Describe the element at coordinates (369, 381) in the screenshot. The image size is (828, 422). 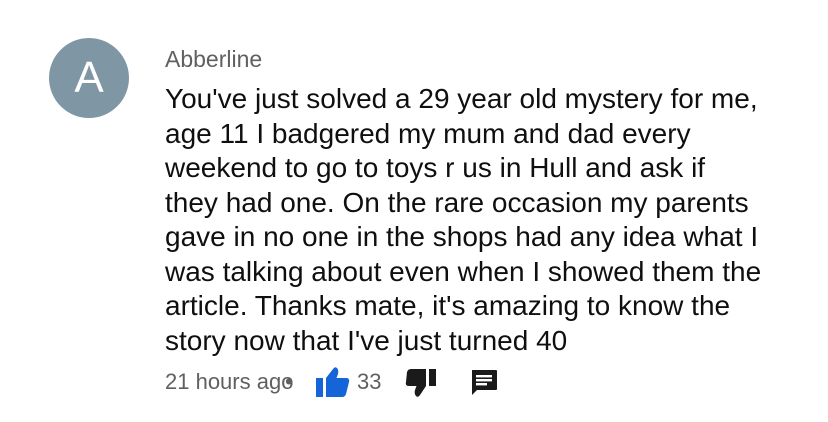
I see `like-count: 33` at that location.